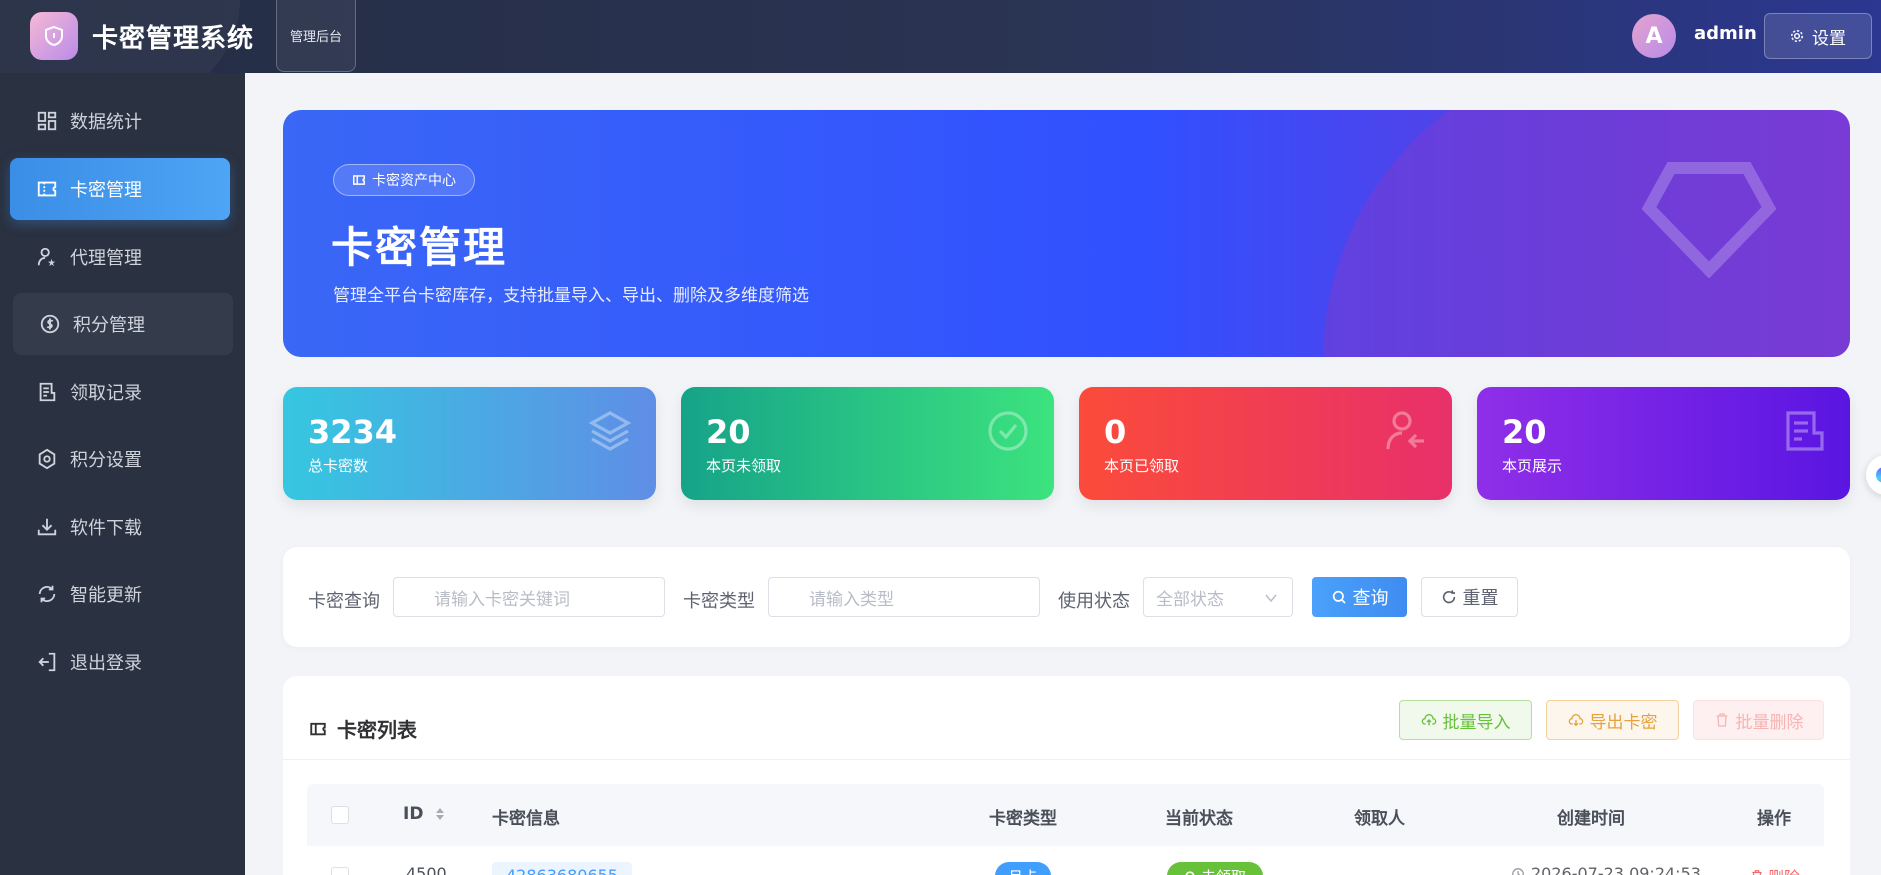 Image resolution: width=1881 pixels, height=875 pixels. What do you see at coordinates (1142, 466) in the screenshot?
I see `stat-label: 本页已领取` at bounding box center [1142, 466].